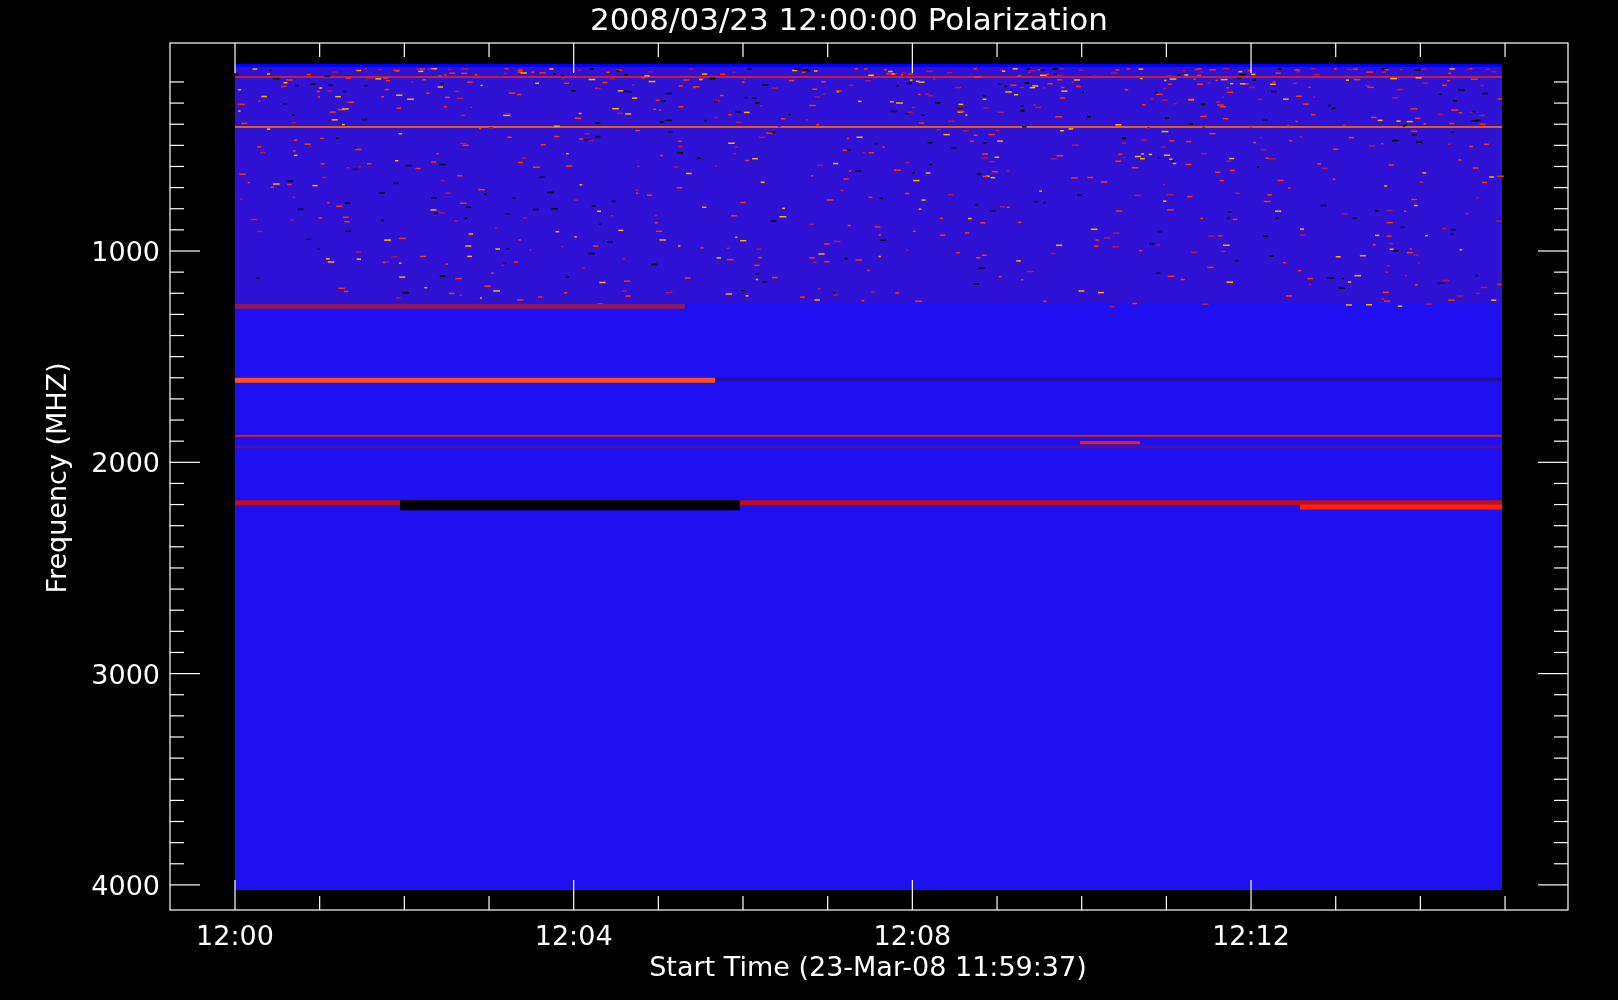  What do you see at coordinates (56, 478) in the screenshot?
I see `y-axis-label: Frequency (MHZ)` at bounding box center [56, 478].